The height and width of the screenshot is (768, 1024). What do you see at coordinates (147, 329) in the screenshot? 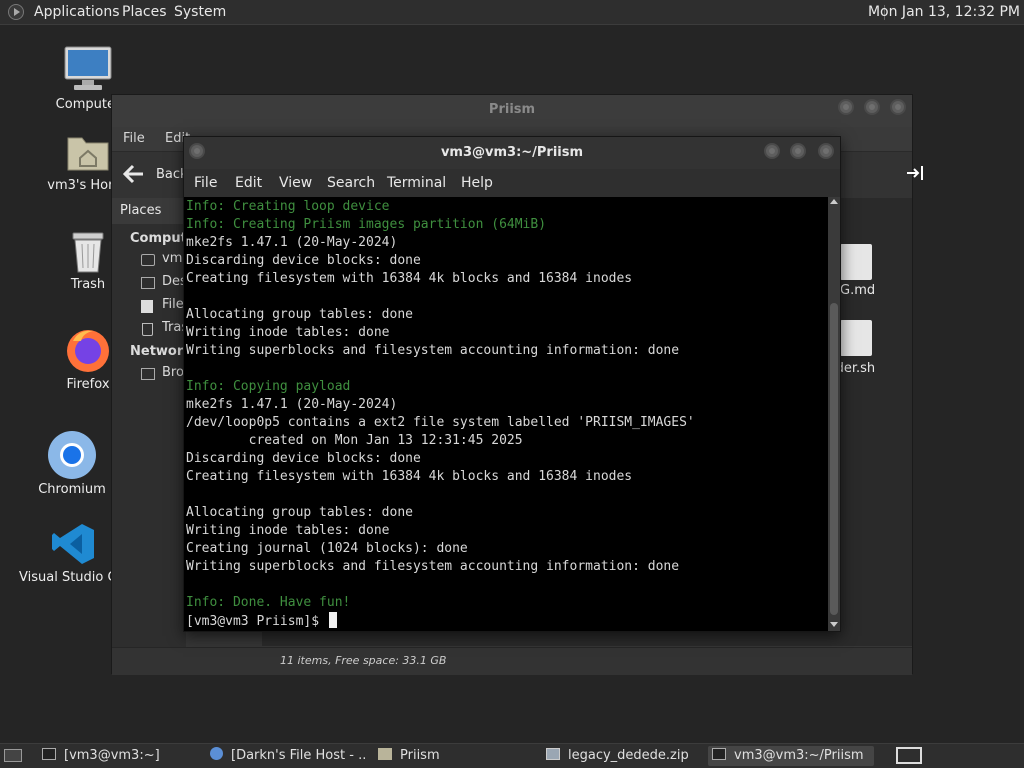
I see `sidebar-trash-icon` at bounding box center [147, 329].